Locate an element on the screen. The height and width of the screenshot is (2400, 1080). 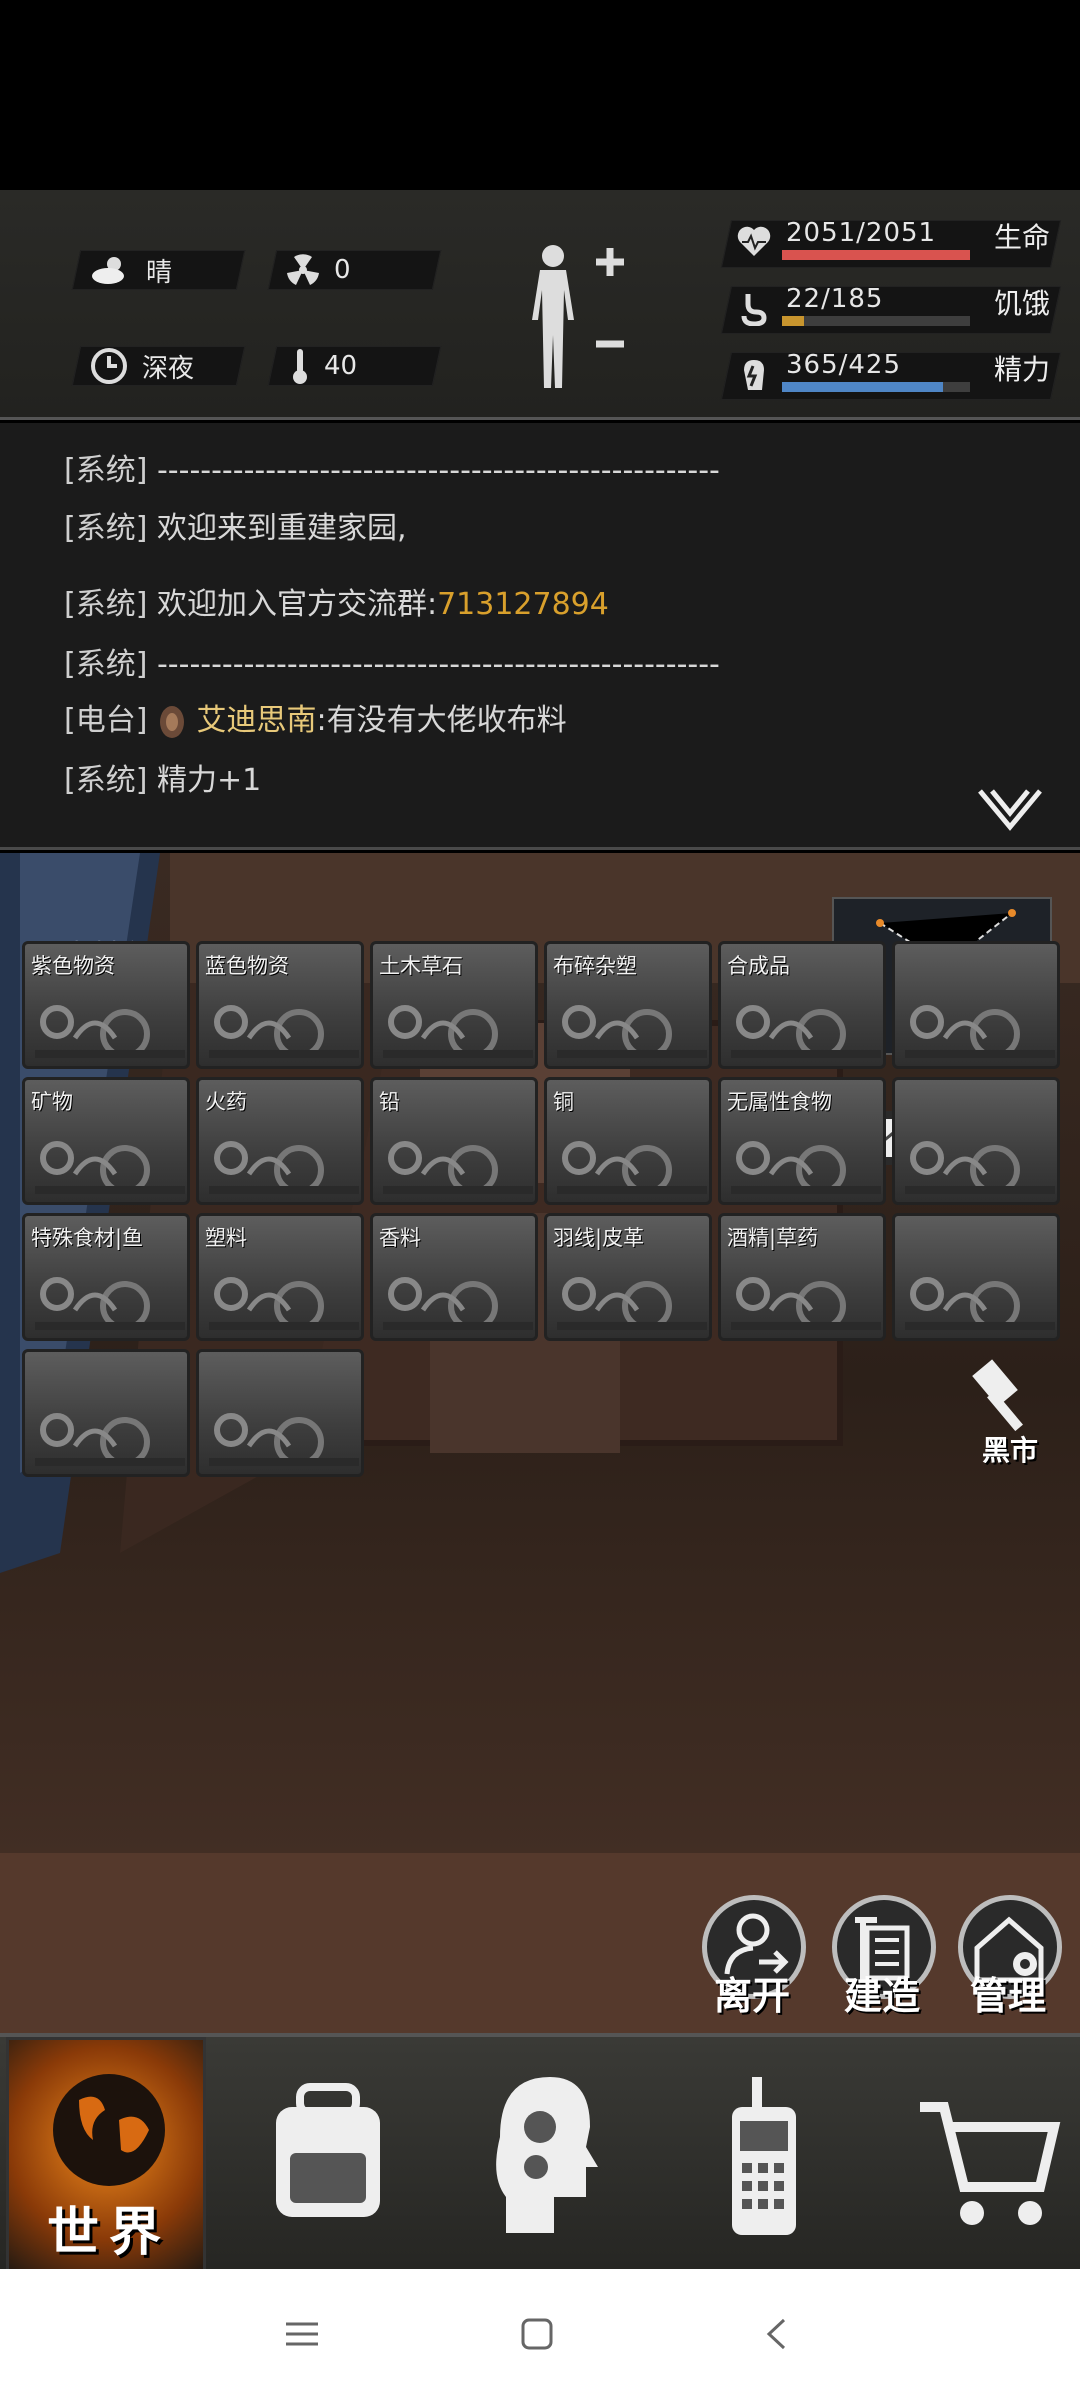
storage-crate: 铜 is located at coordinates (628, 1141).